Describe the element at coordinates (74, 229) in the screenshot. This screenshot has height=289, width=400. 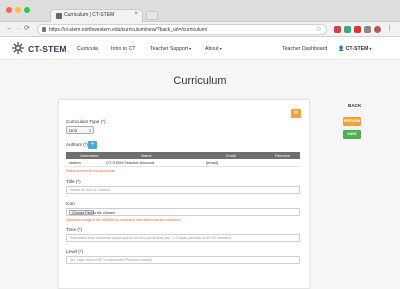
I see `time-label: Time (*)` at that location.